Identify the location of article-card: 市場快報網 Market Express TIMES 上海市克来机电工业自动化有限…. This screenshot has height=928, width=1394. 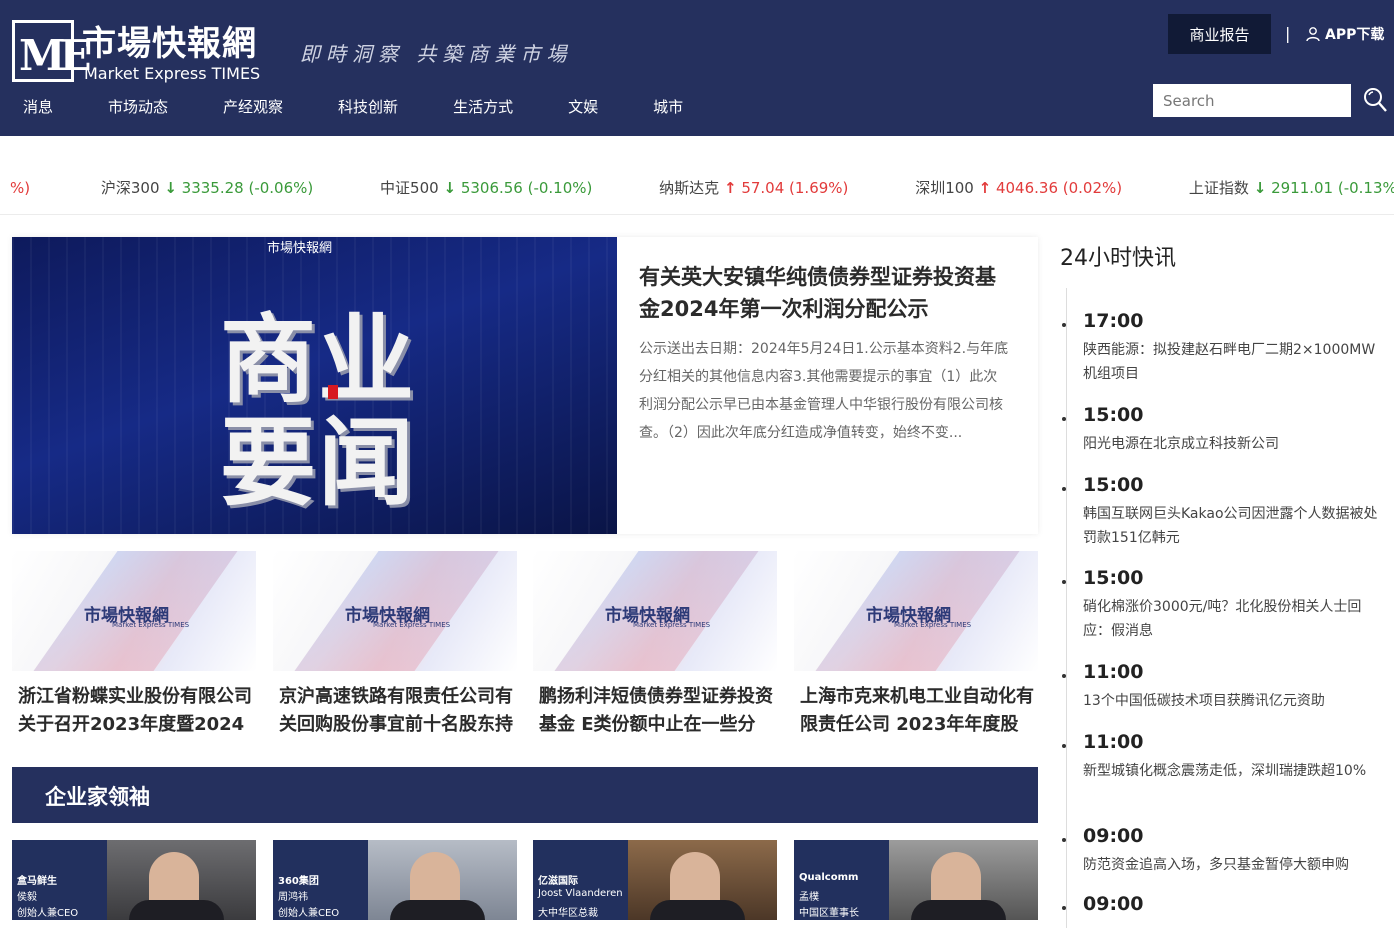
(916, 651).